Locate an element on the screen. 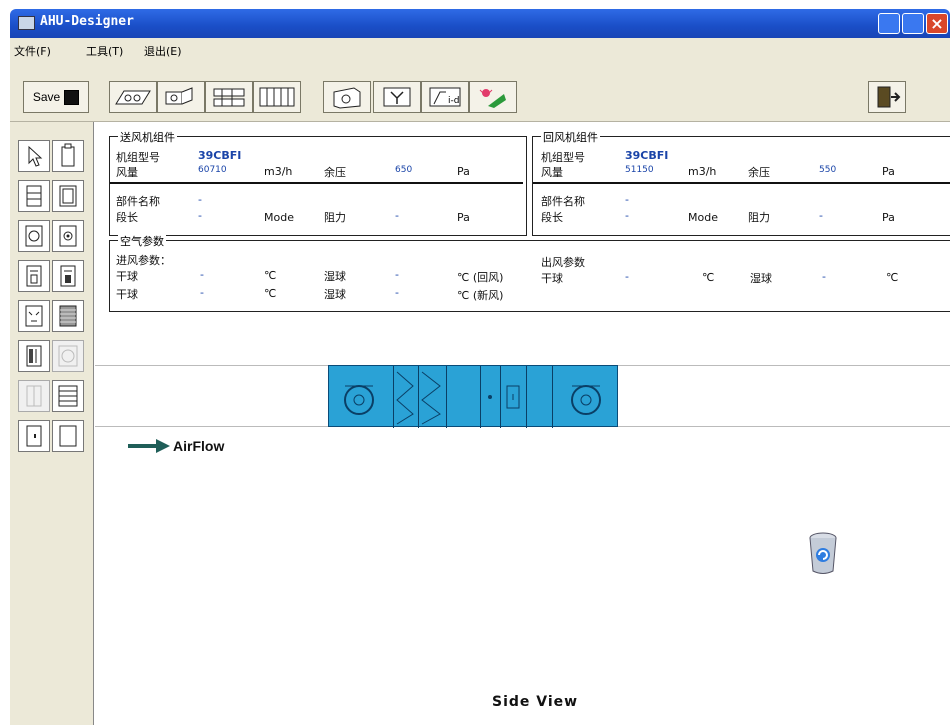 The image size is (950, 725). outlet-drybulb-label: 干球 is located at coordinates (552, 278).